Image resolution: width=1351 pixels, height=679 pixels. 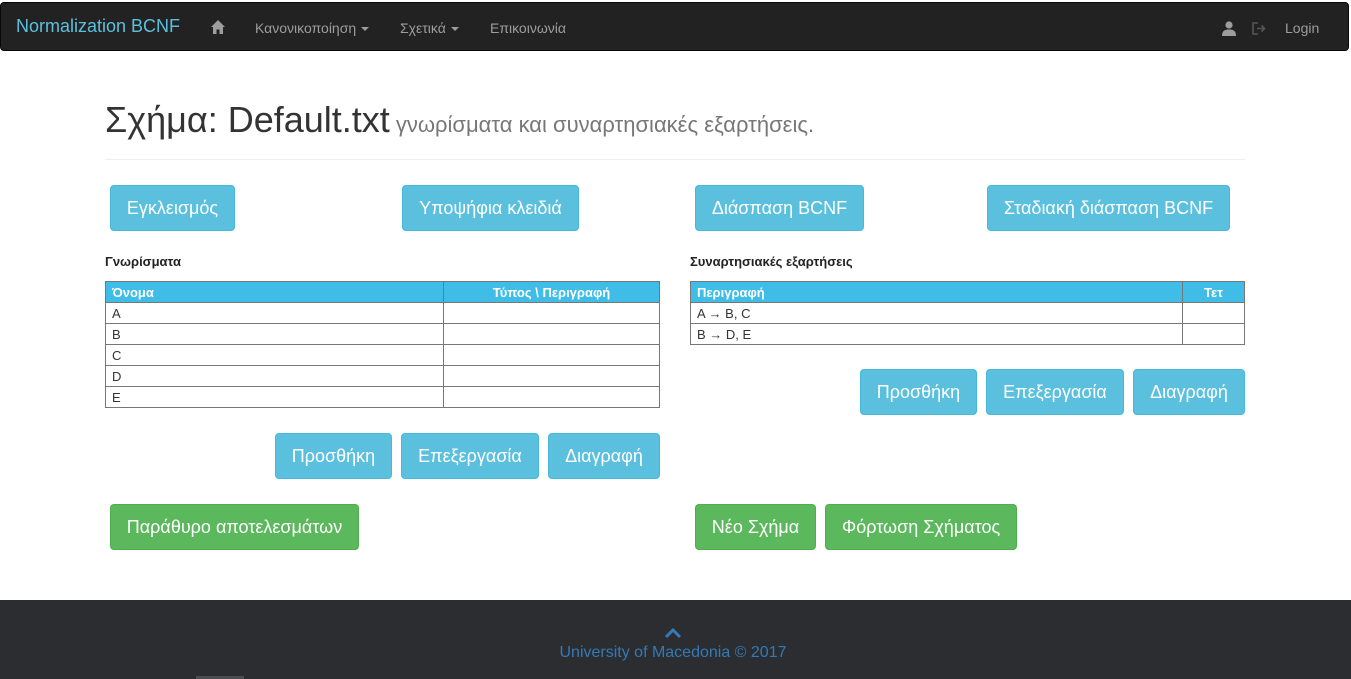 What do you see at coordinates (98, 26) in the screenshot?
I see `navbar-brand: Normalization BCNF` at bounding box center [98, 26].